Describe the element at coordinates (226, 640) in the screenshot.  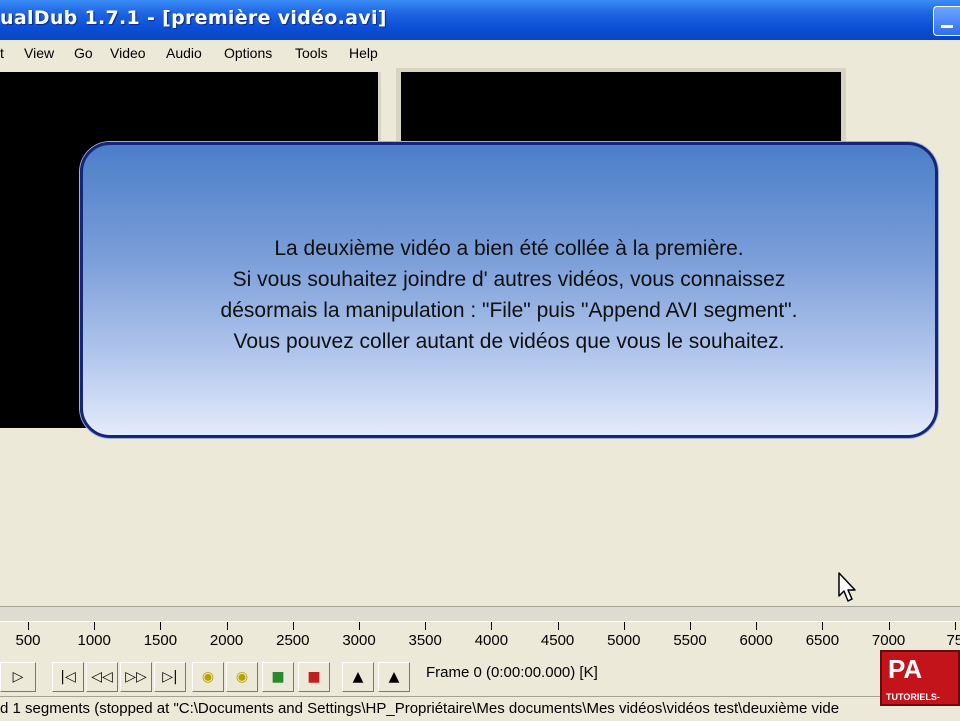
I see `timeline-tick-label: 2000` at that location.